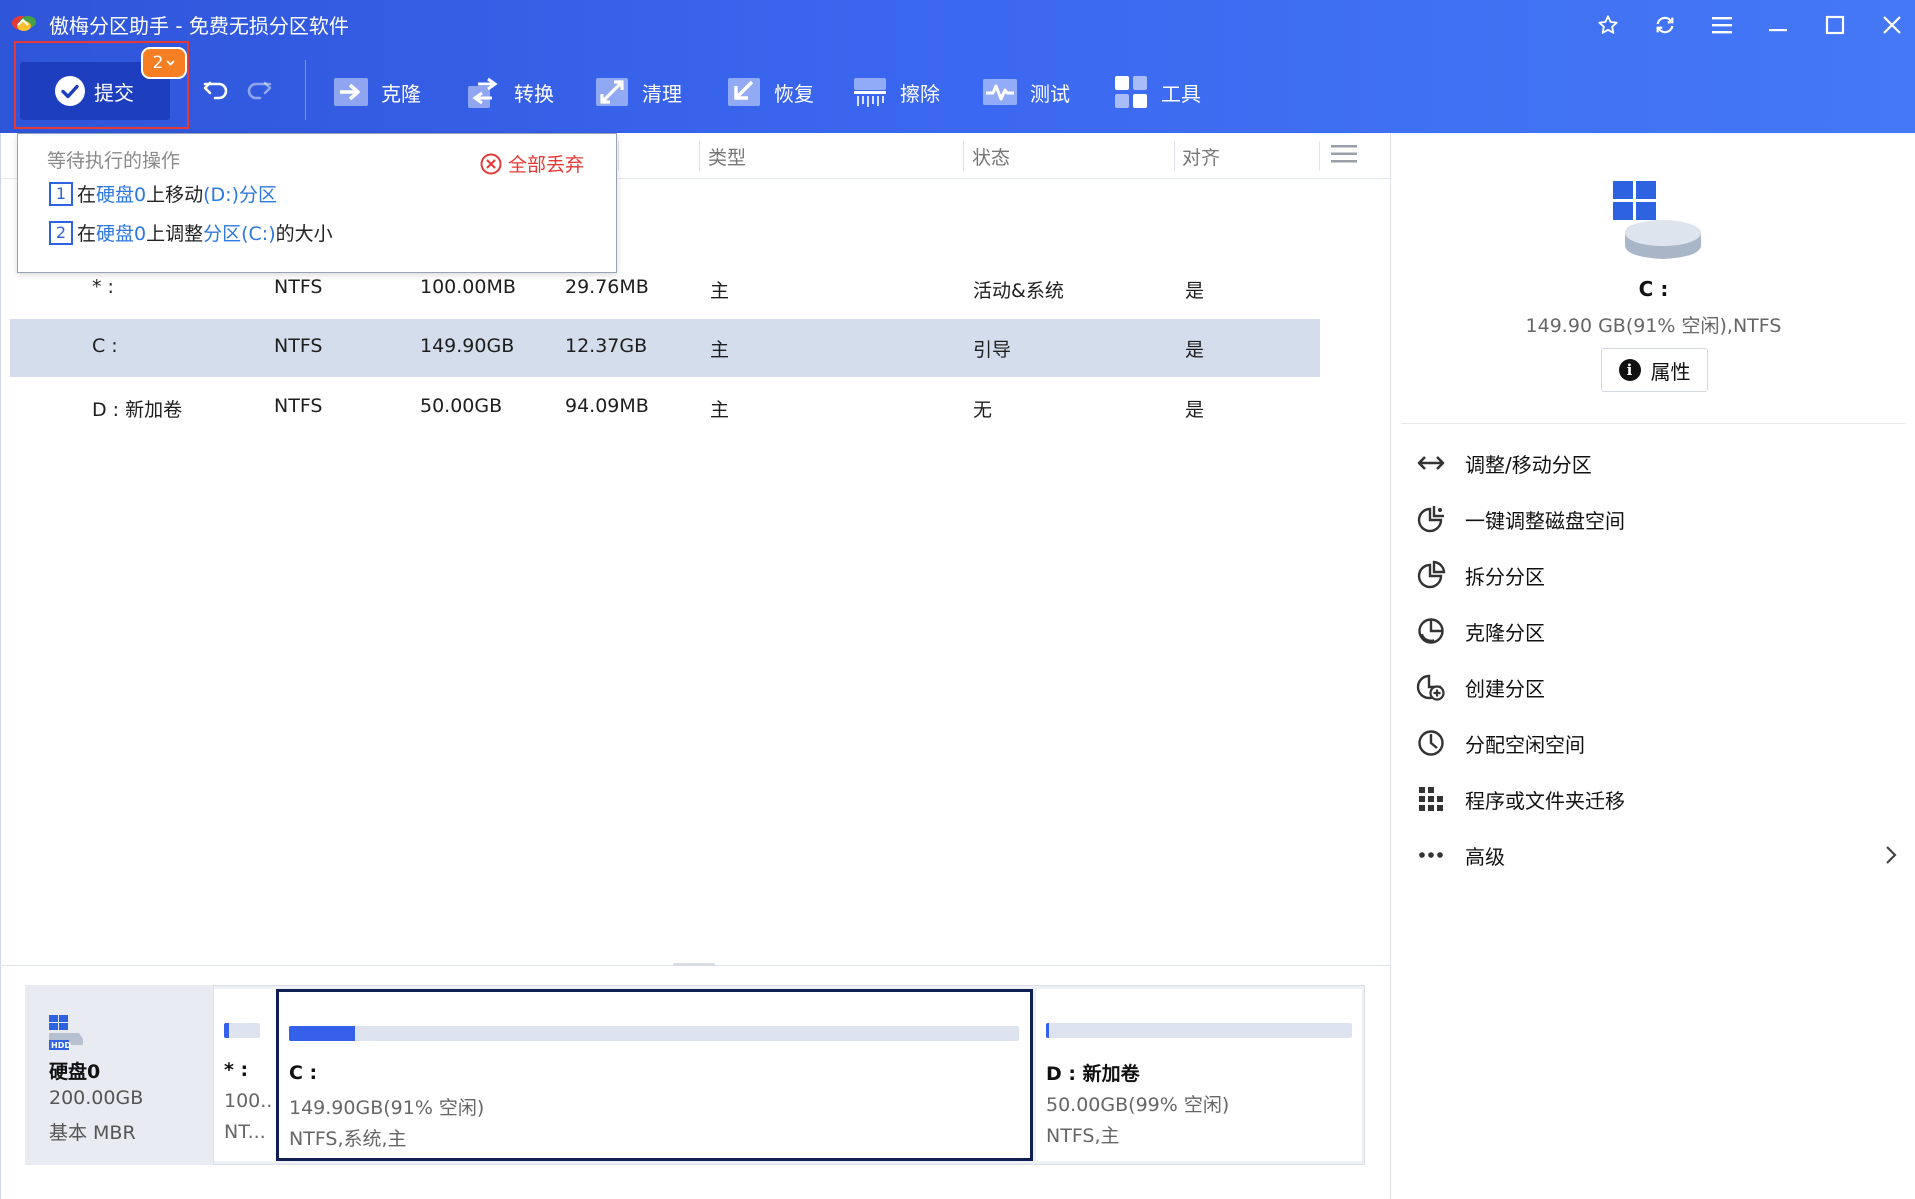 The width and height of the screenshot is (1915, 1199). I want to click on toolbar-clone-button: 克隆, so click(377, 92).